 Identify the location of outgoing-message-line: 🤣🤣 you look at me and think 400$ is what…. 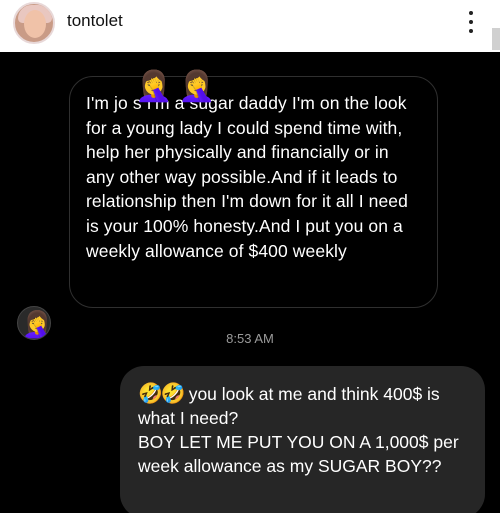
(304, 406).